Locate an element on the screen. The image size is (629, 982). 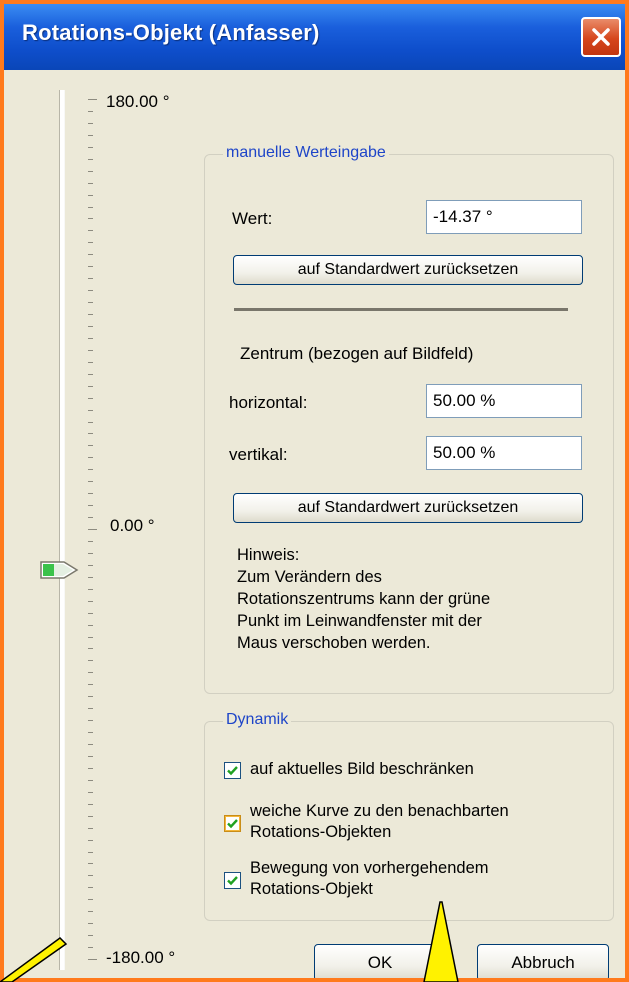
rotation-slider-thumb is located at coordinates (60, 572).